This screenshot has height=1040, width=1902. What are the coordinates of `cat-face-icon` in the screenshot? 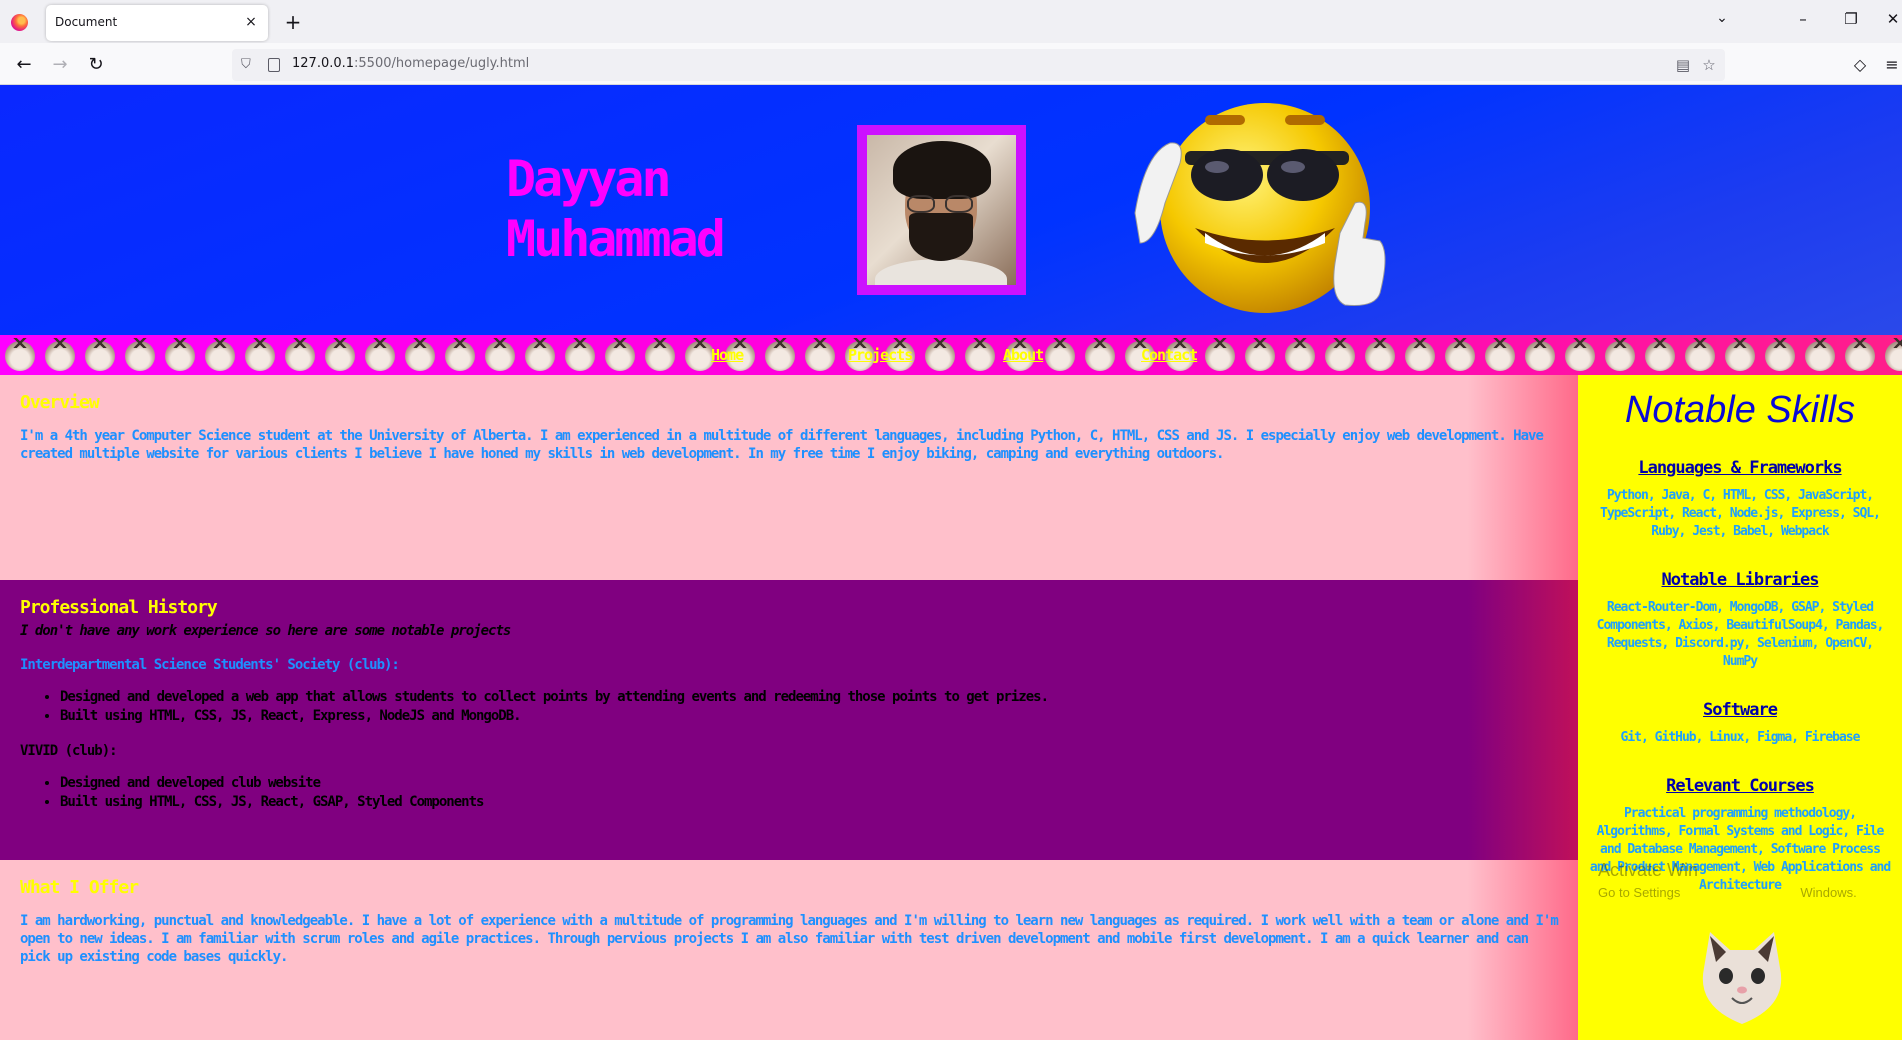 It's located at (1742, 978).